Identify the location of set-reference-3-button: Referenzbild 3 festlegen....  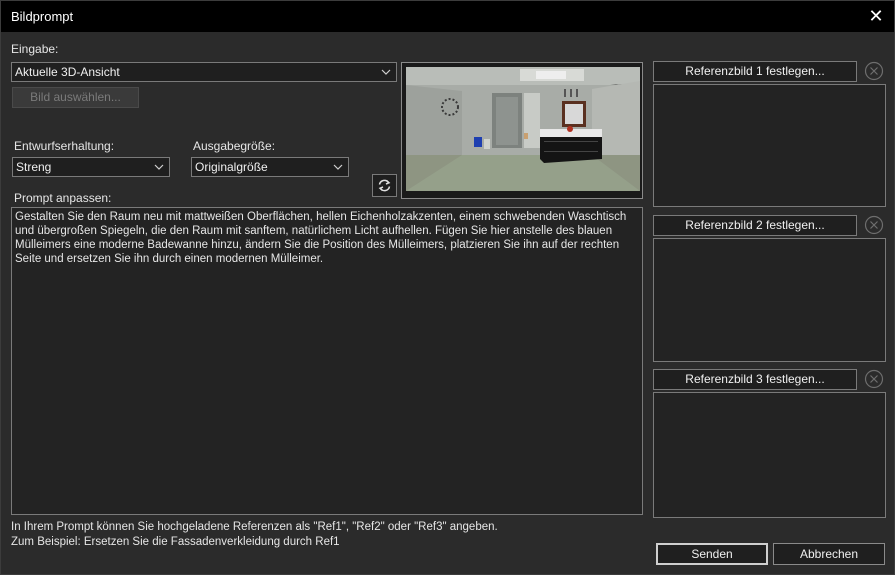
(755, 379).